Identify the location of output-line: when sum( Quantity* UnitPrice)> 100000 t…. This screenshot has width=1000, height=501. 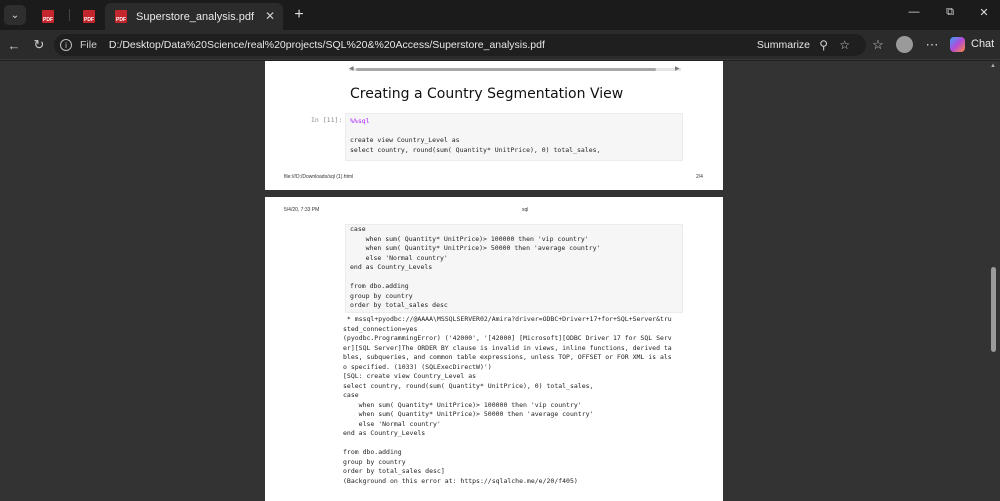
(462, 404).